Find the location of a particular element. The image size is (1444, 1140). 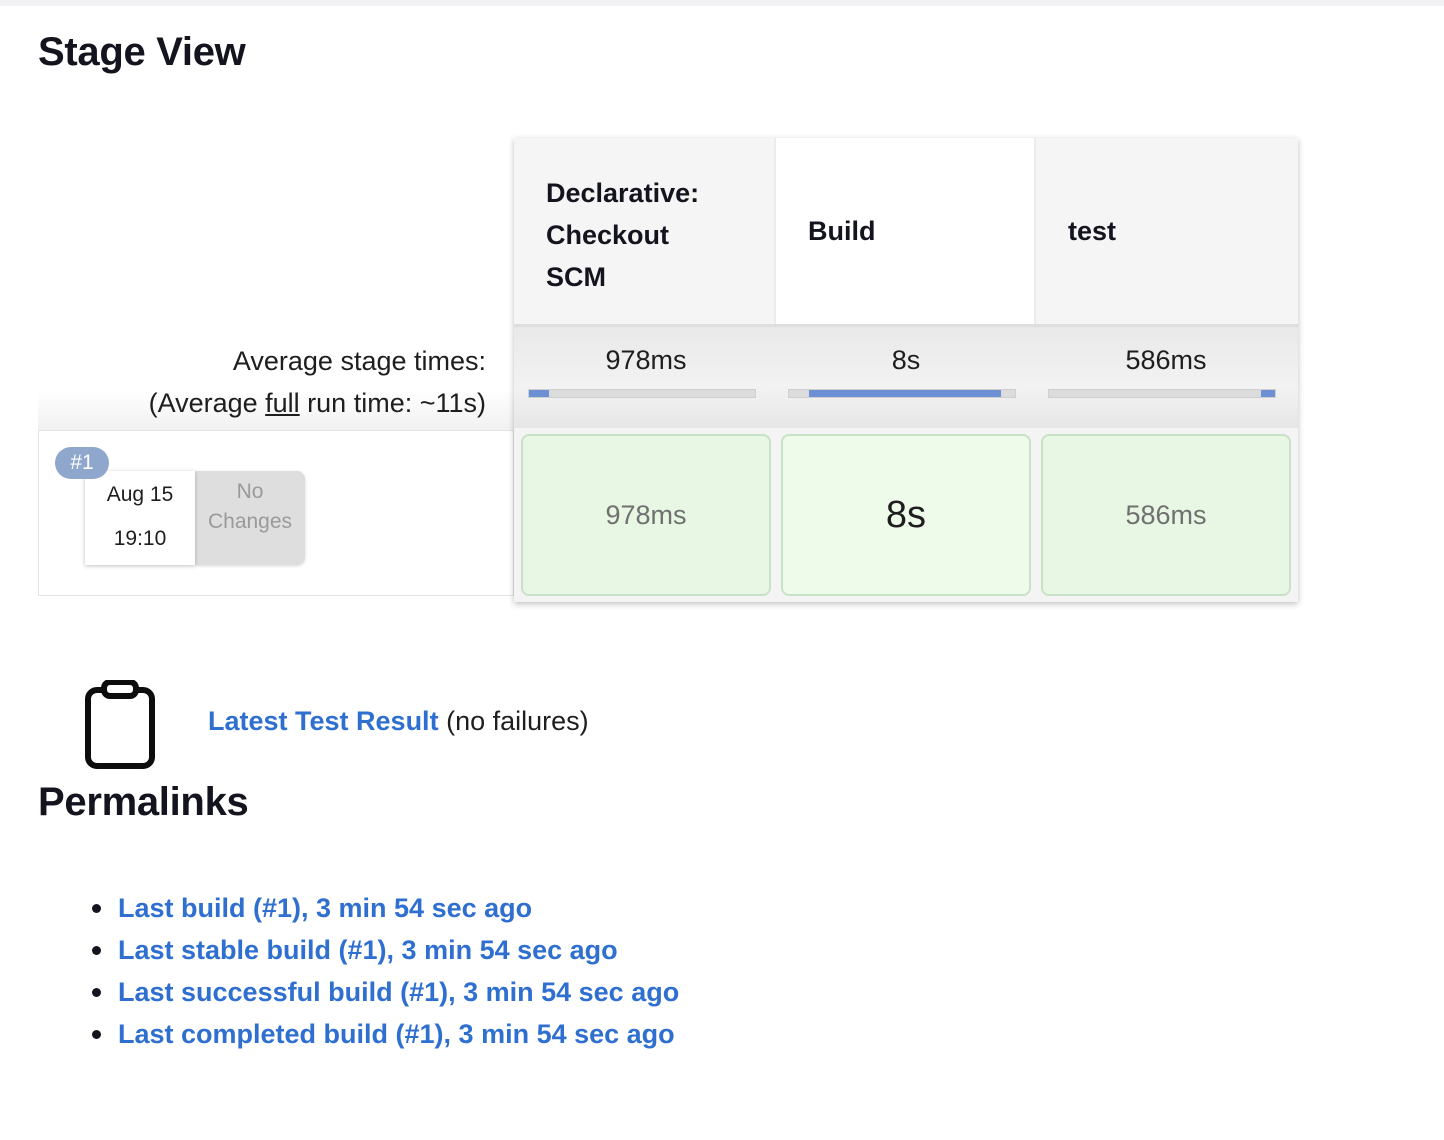

test-result-note: (no failures) is located at coordinates (517, 721).